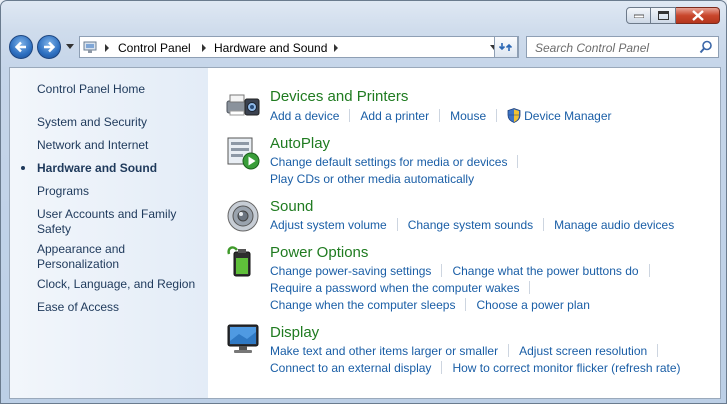 The height and width of the screenshot is (404, 727). I want to click on search-box: Search Control Panel, so click(622, 47).